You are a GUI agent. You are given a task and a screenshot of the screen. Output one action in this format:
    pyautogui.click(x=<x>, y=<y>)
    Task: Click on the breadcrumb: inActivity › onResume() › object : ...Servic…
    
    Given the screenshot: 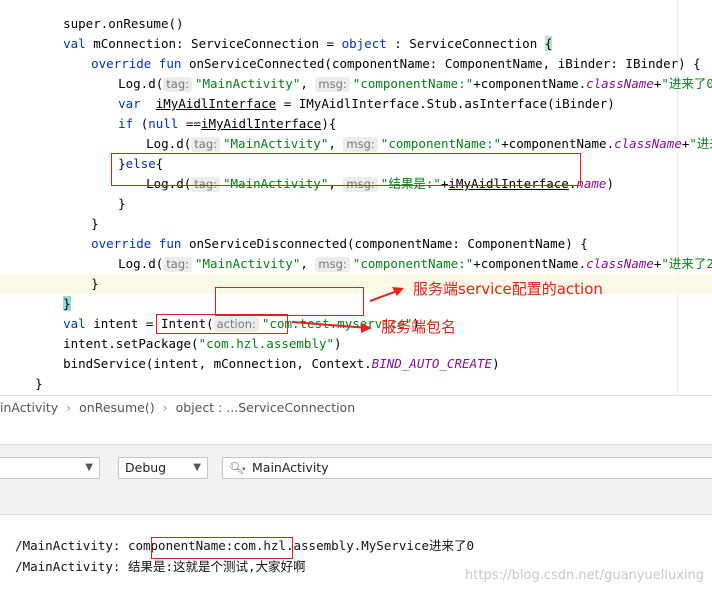 What is the action you would take?
    pyautogui.click(x=356, y=407)
    